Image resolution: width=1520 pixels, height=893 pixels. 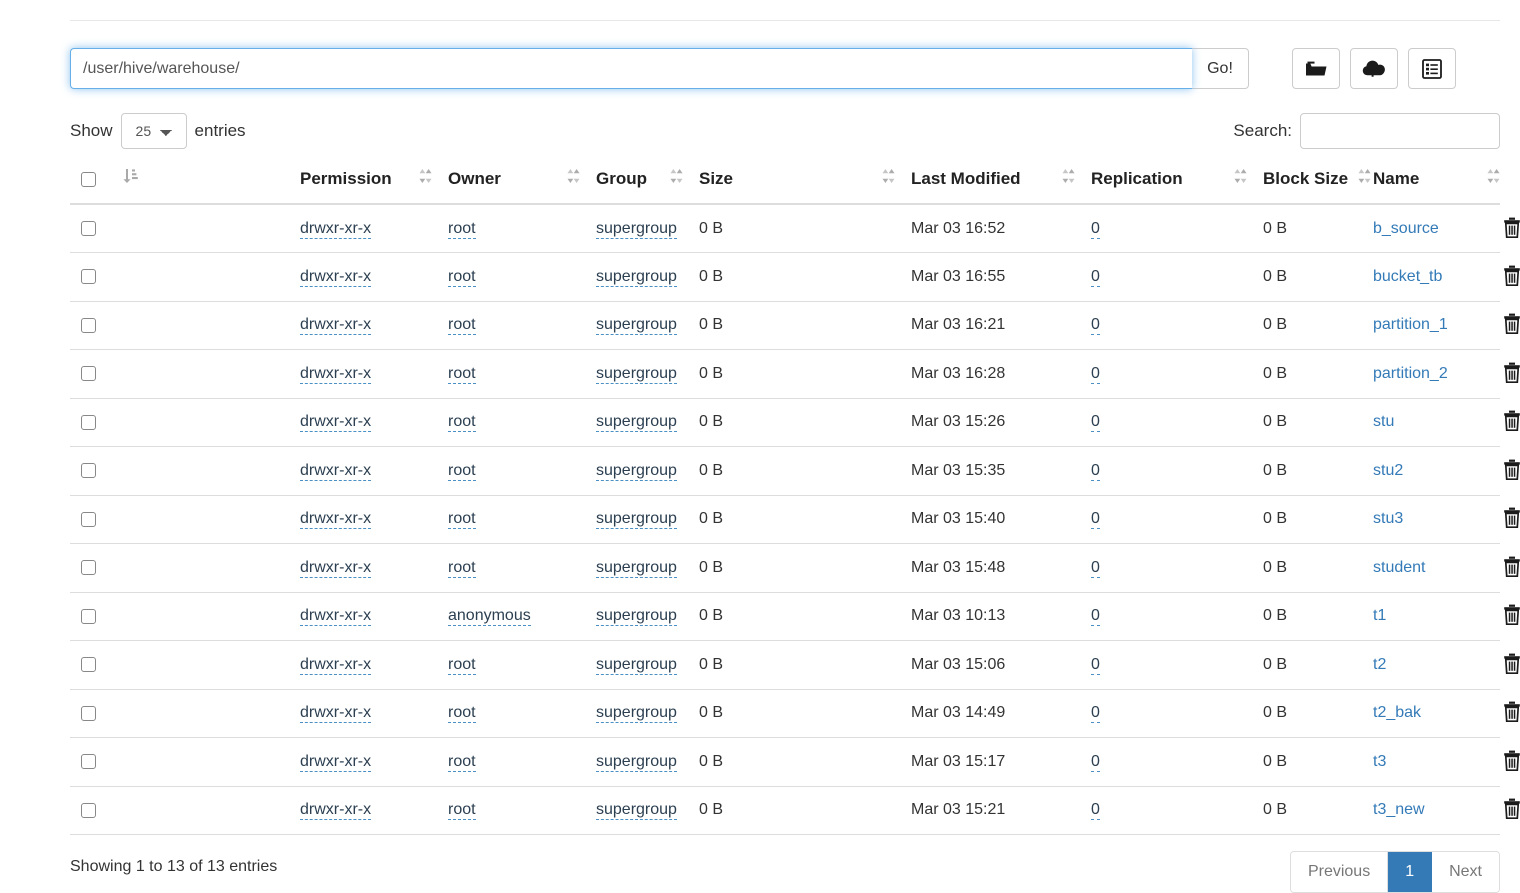 What do you see at coordinates (1465, 872) in the screenshot?
I see `pagination-next: Next` at bounding box center [1465, 872].